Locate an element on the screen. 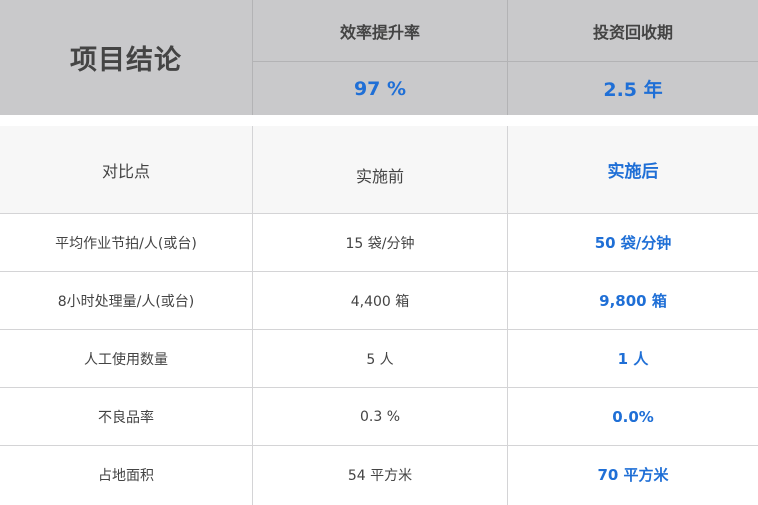  row-point: 不良品率 is located at coordinates (126, 417).